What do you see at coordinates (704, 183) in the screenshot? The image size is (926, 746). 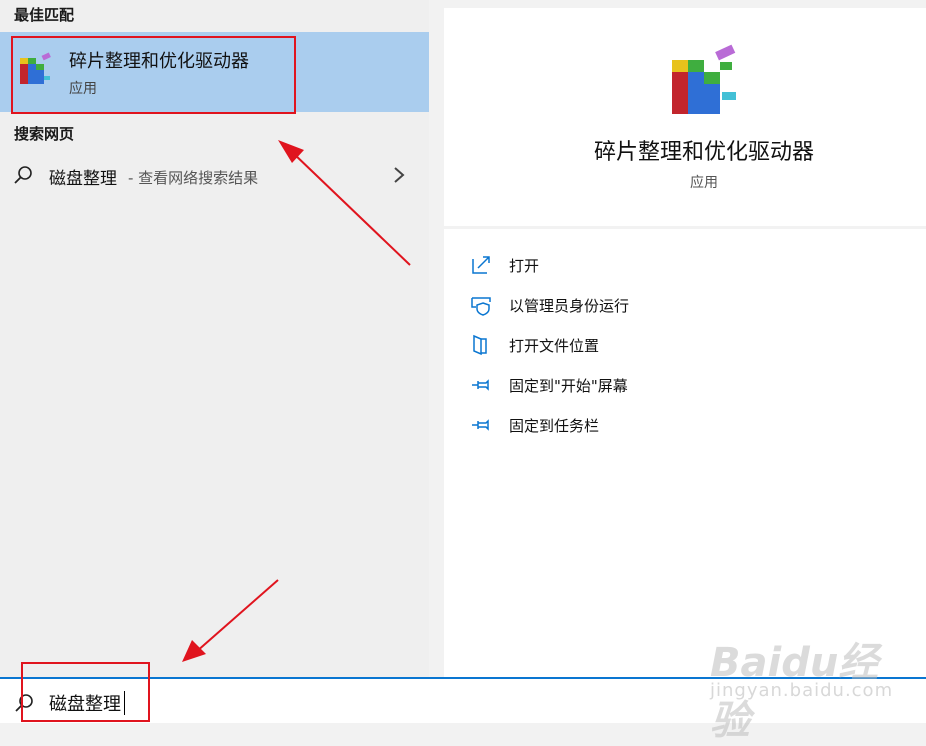 I see `detail-subtitle: 应用` at bounding box center [704, 183].